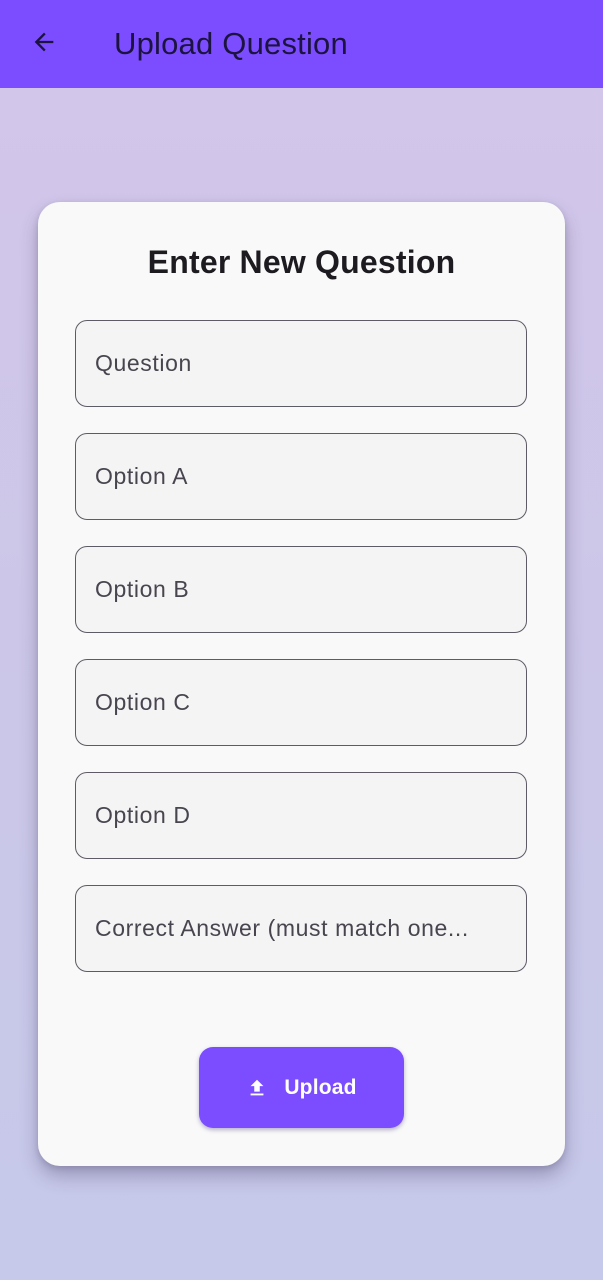 Image resolution: width=603 pixels, height=1280 pixels. Describe the element at coordinates (143, 815) in the screenshot. I see `option-d-field-placeholder: Option D` at that location.